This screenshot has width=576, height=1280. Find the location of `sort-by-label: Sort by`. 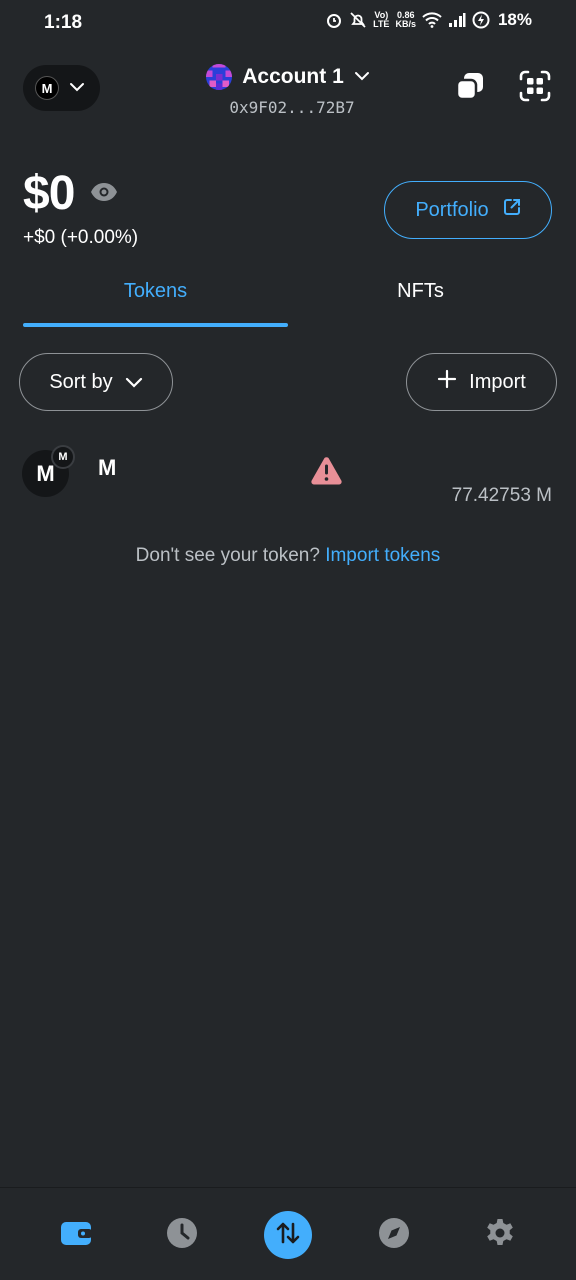

sort-by-label: Sort by is located at coordinates (81, 381).